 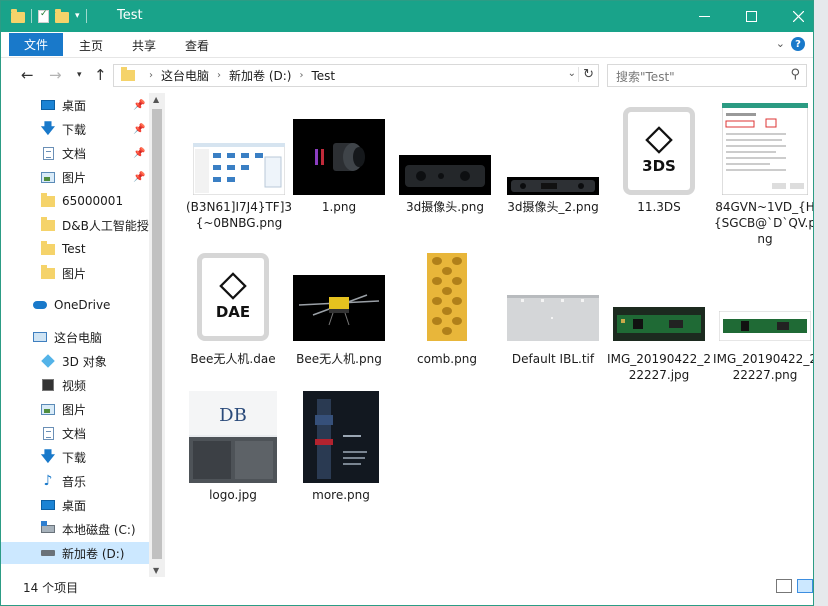 I want to click on scrollbar-thumb, so click(x=157, y=334).